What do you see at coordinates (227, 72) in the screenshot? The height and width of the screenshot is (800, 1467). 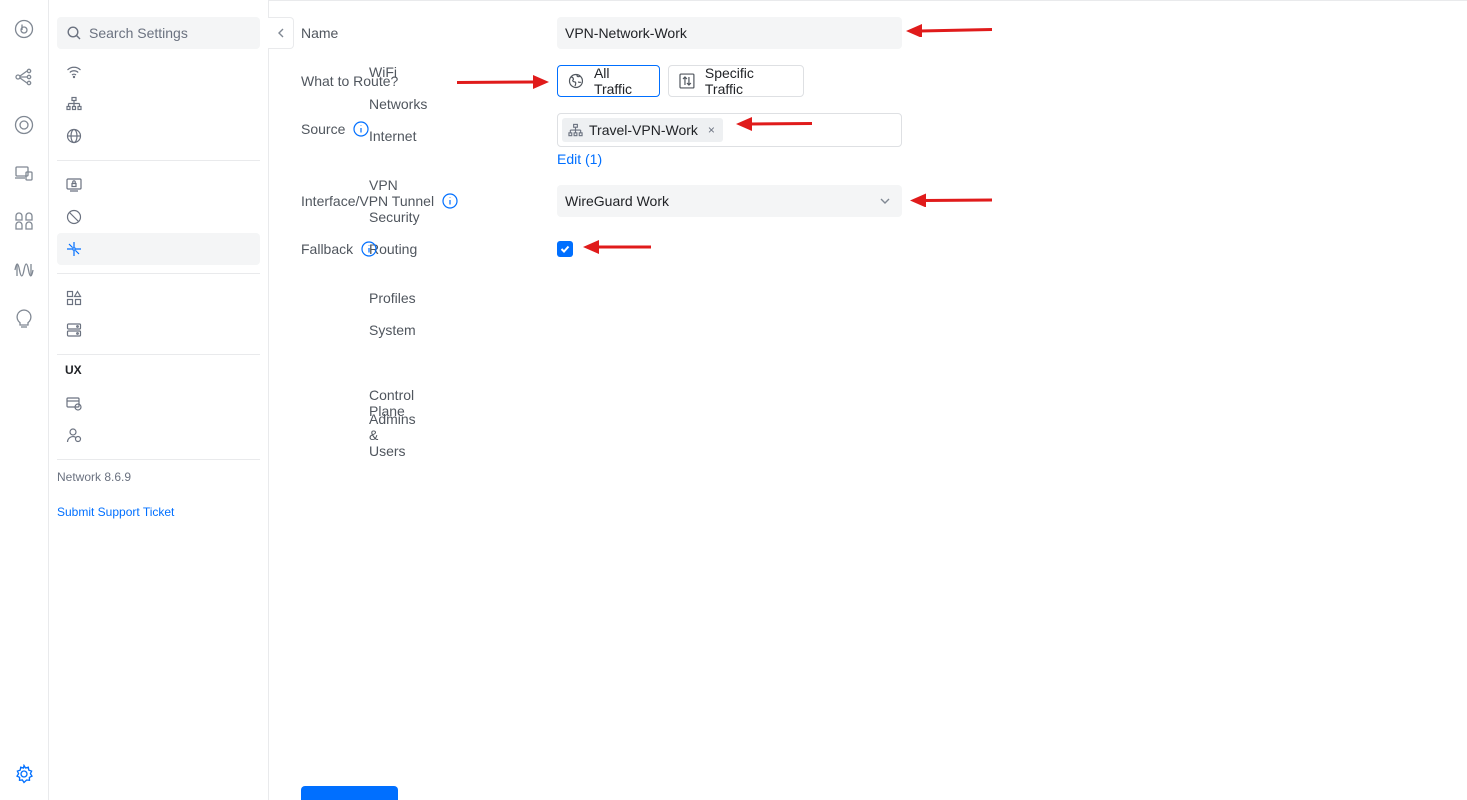 I see `sidebar-item-wifi: WiFi` at bounding box center [227, 72].